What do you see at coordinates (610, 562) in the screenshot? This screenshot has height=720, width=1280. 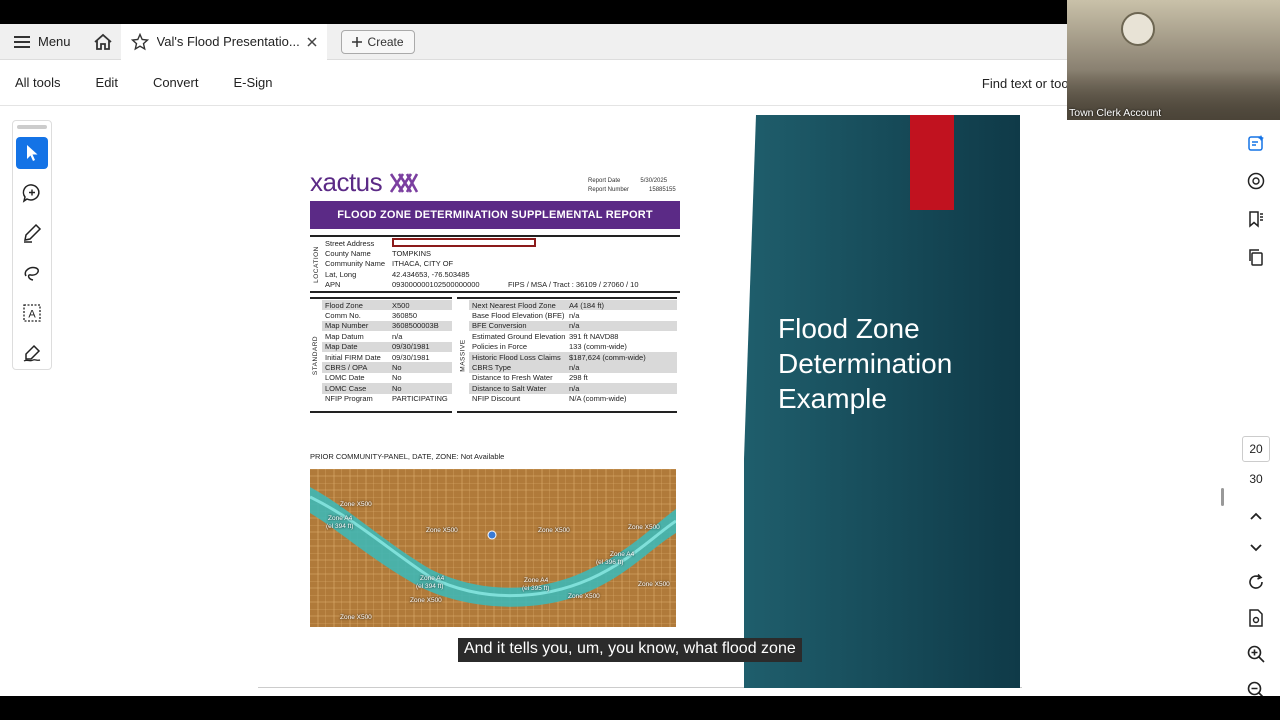 I see `map-label: (el 396 ft)` at bounding box center [610, 562].